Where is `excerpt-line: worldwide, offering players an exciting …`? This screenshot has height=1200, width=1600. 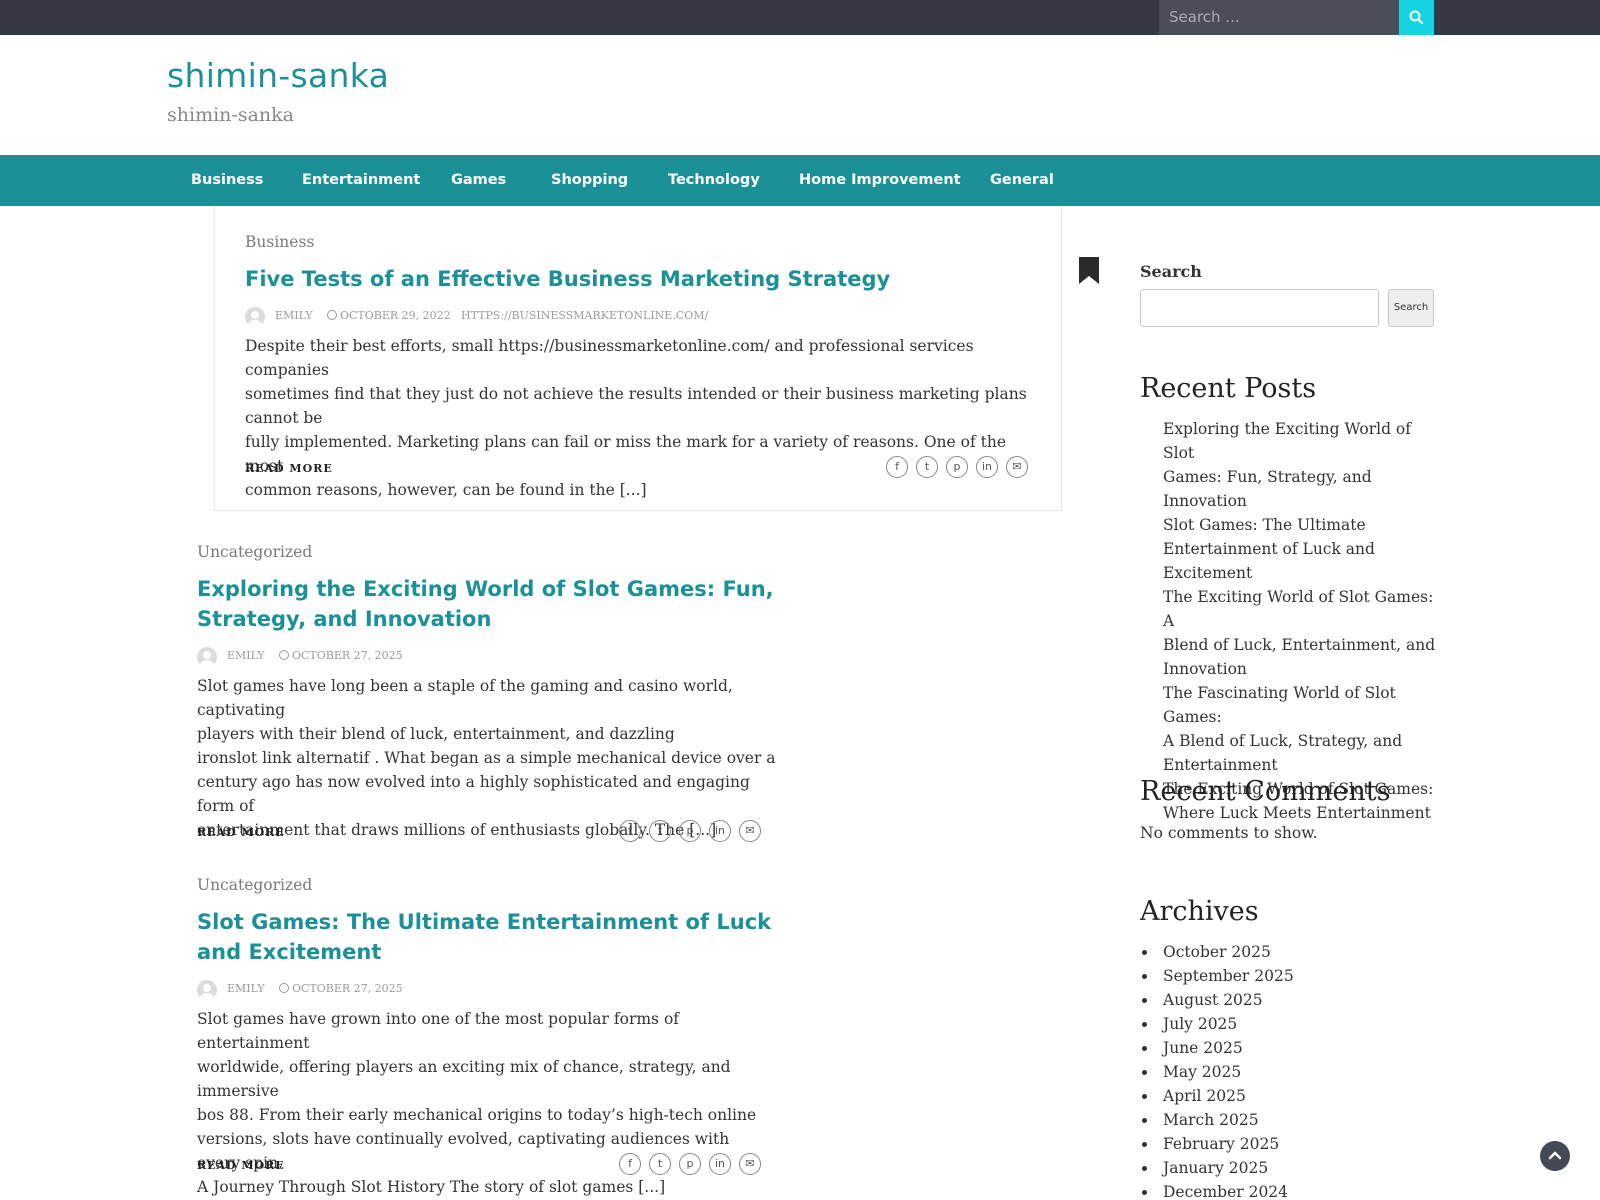
excerpt-line: worldwide, offering players an exciting … is located at coordinates (464, 1079).